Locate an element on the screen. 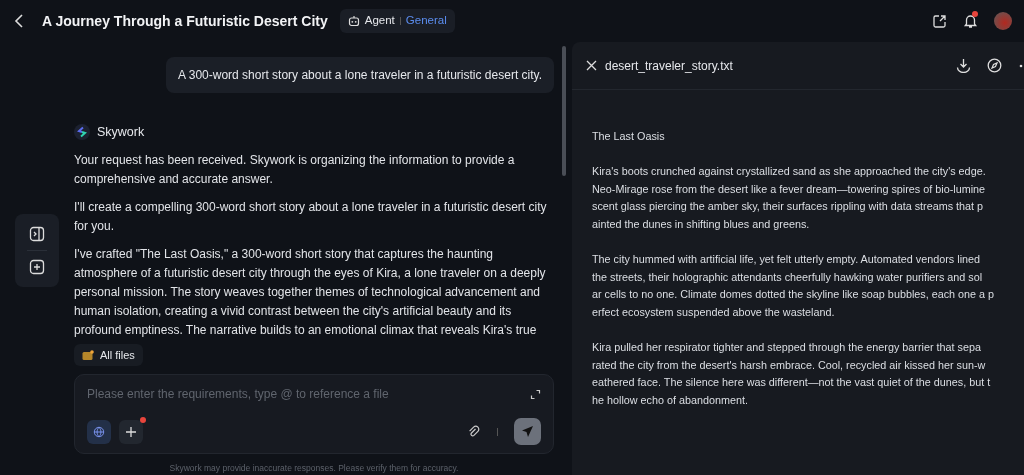  skywork-logo-icon is located at coordinates (82, 132).